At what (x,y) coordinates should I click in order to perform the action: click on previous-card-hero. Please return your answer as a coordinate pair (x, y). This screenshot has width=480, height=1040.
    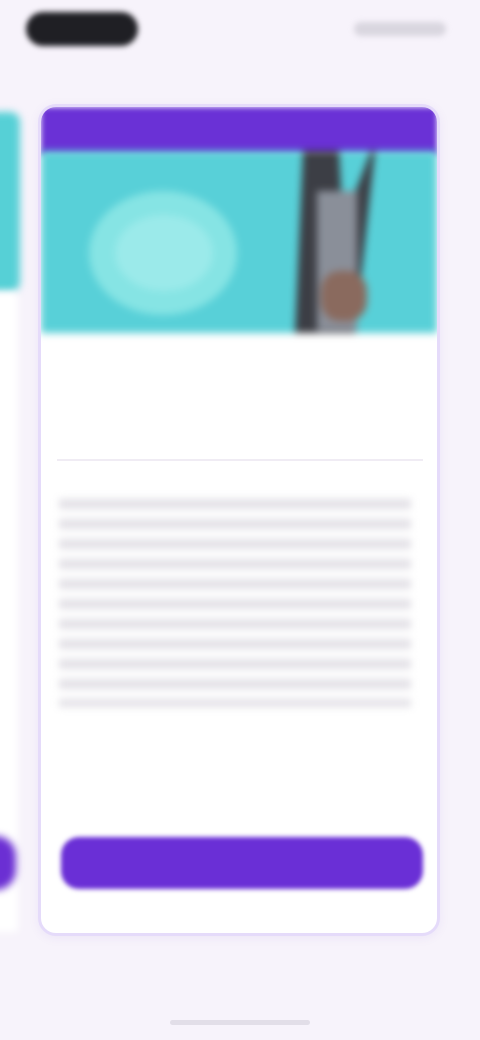
    Looking at the image, I should click on (10, 202).